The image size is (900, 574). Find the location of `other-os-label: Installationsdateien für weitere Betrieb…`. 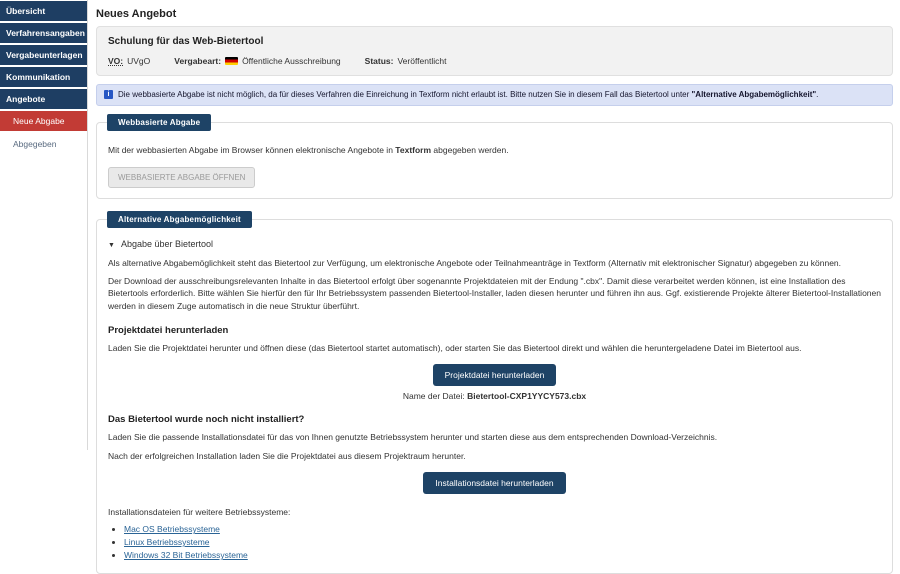

other-os-label: Installationsdateien für weitere Betrieb… is located at coordinates (199, 511).